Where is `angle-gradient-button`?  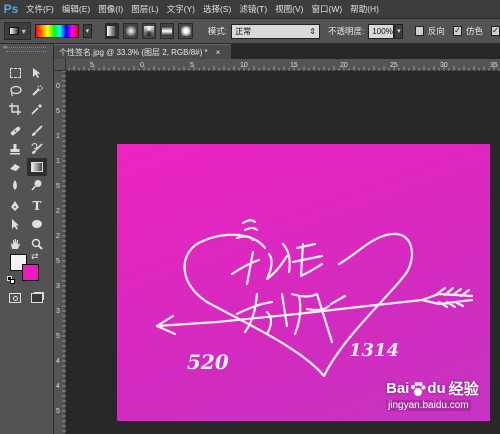 angle-gradient-button is located at coordinates (149, 31).